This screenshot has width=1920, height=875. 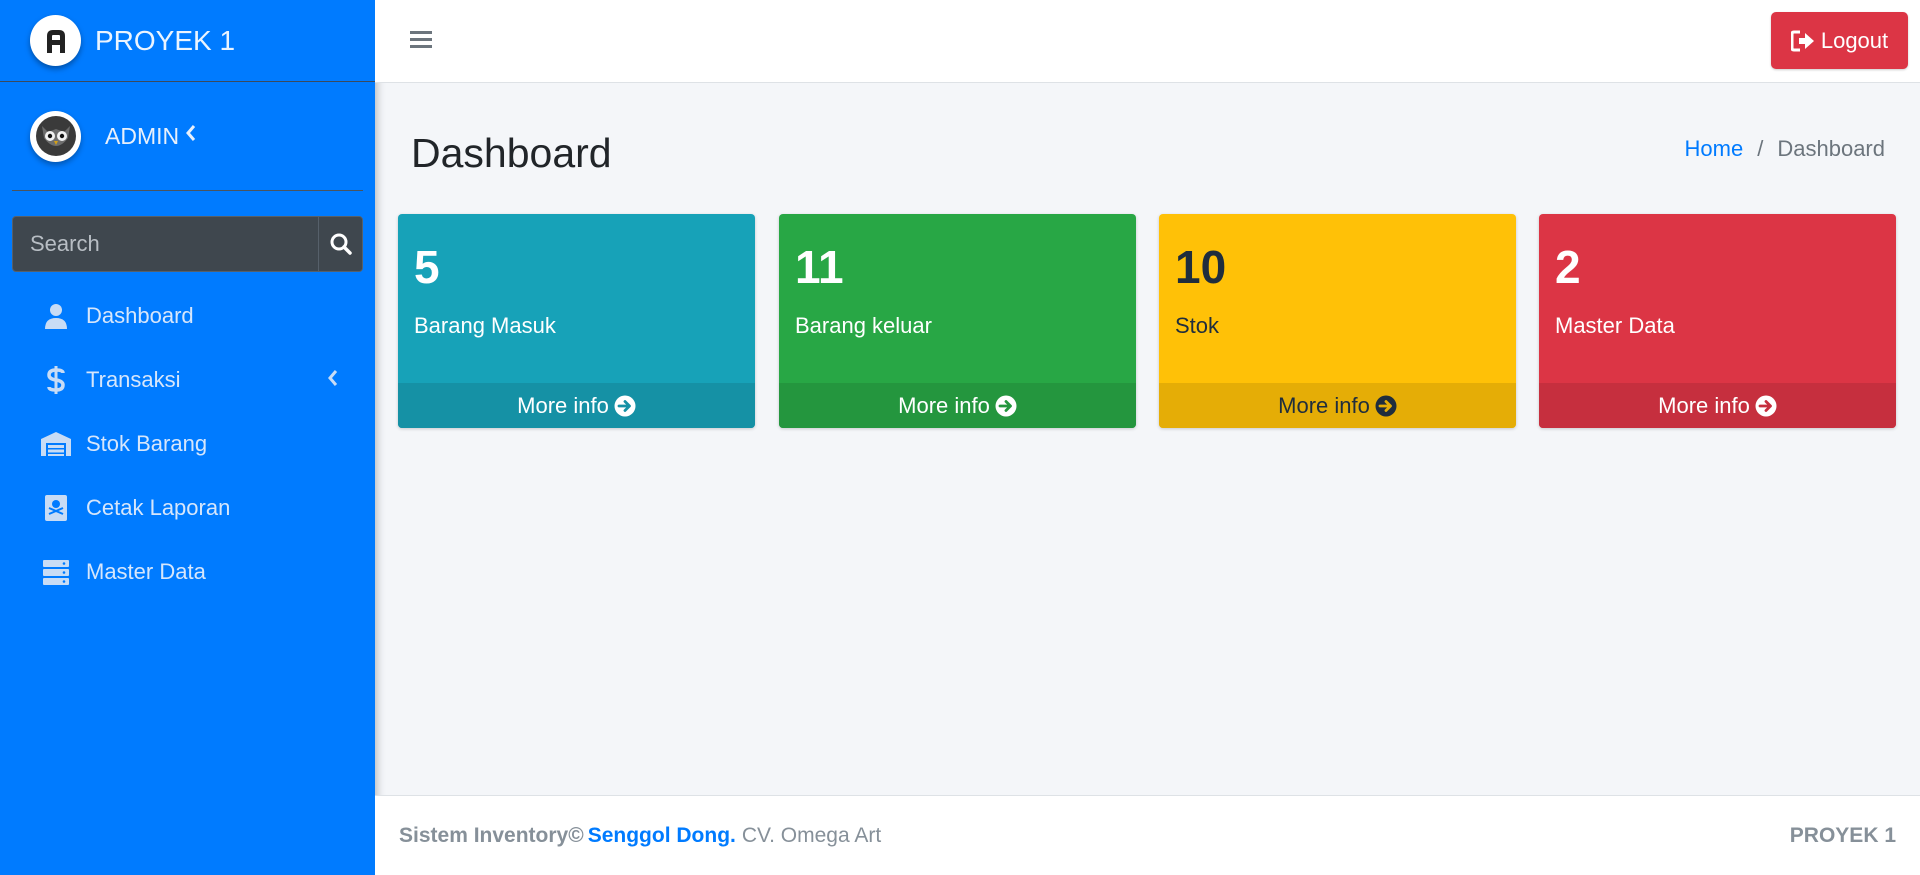 What do you see at coordinates (165, 40) in the screenshot?
I see `brand-title: PROYEK 1` at bounding box center [165, 40].